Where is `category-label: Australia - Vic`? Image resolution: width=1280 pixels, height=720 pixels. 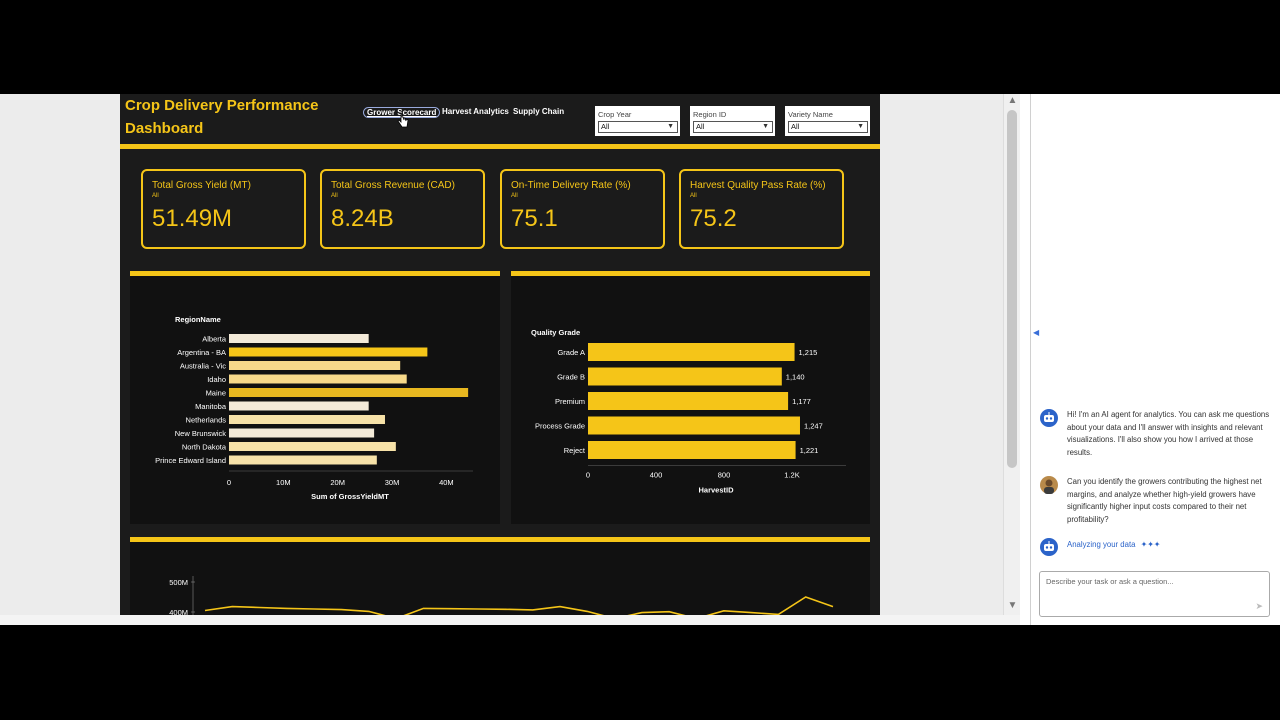
category-label: Australia - Vic is located at coordinates (203, 366).